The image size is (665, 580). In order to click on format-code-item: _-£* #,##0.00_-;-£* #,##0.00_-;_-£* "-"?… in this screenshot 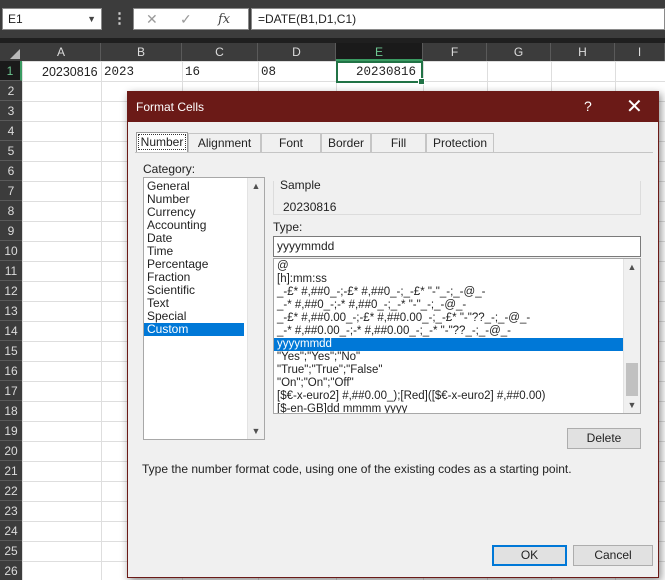, I will do `click(448, 318)`.